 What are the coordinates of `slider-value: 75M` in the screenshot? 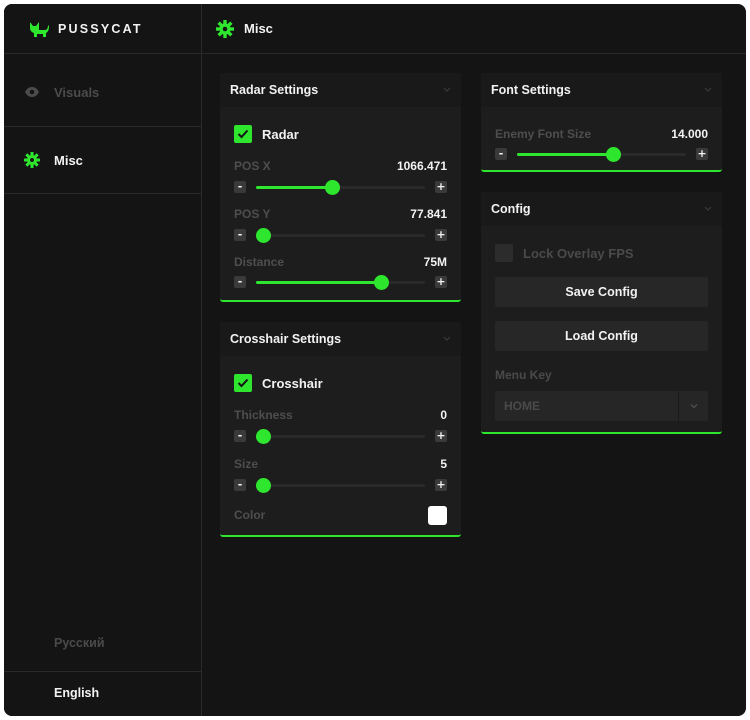 It's located at (435, 262).